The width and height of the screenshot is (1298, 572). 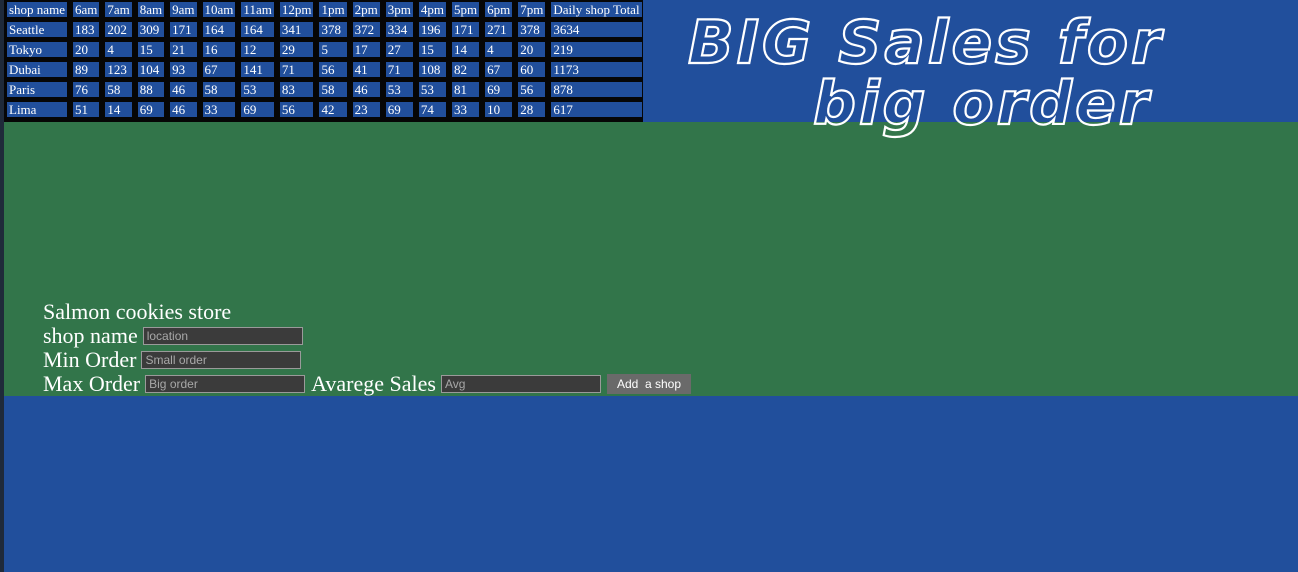 I want to click on table-row: Tokyo 20 4 15 21 16 12 29 5 17 27 15 14 4 20 219, so click(x=324, y=49).